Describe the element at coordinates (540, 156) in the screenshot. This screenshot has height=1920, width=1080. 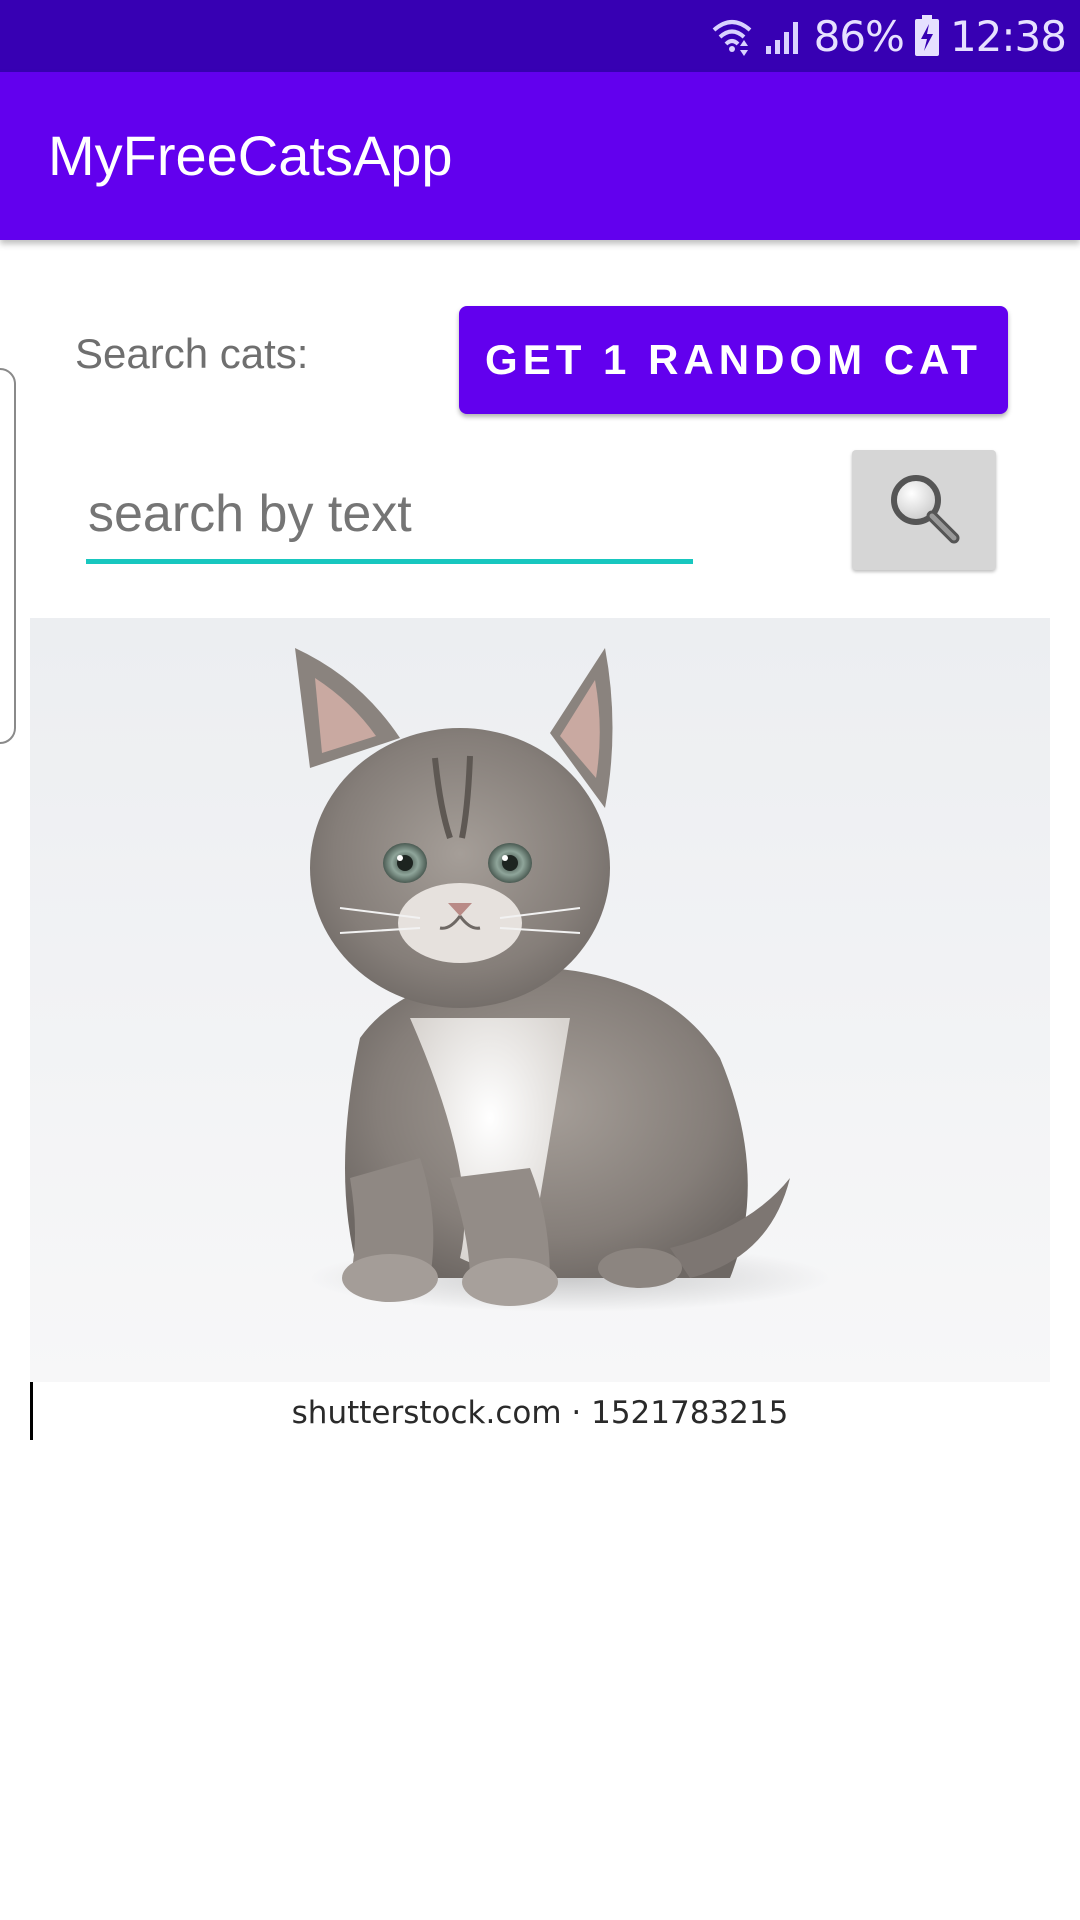
I see `app-bar: MyFreeCatsApp` at that location.